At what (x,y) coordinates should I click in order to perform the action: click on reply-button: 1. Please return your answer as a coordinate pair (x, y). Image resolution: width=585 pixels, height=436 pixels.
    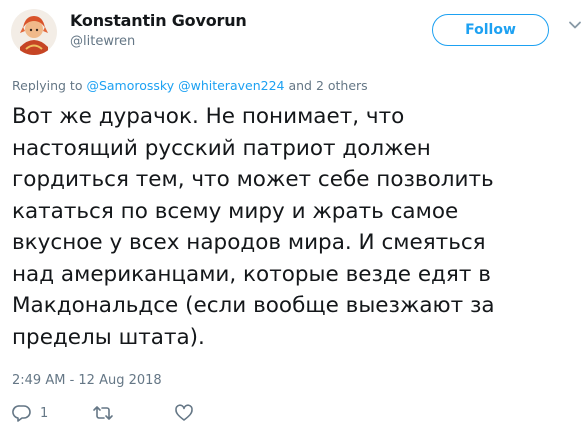
    Looking at the image, I should click on (30, 413).